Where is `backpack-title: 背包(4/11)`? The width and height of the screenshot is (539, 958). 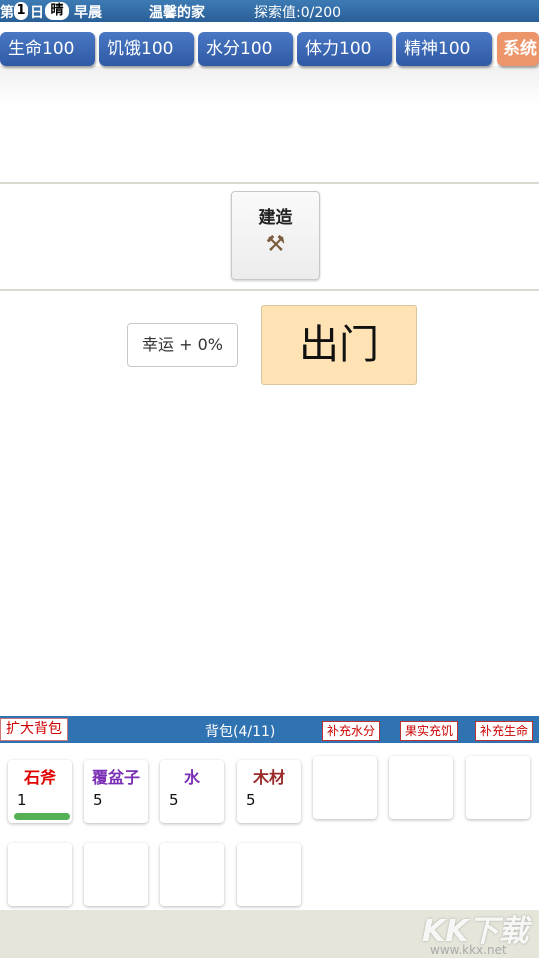 backpack-title: 背包(4/11) is located at coordinates (240, 732).